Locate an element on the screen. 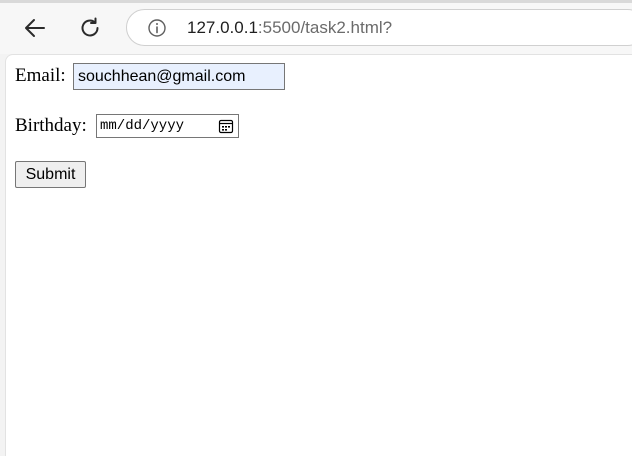 This screenshot has height=456, width=632. browser-toolbar: 127.0.0.1:5500/task2.html? is located at coordinates (316, 27).